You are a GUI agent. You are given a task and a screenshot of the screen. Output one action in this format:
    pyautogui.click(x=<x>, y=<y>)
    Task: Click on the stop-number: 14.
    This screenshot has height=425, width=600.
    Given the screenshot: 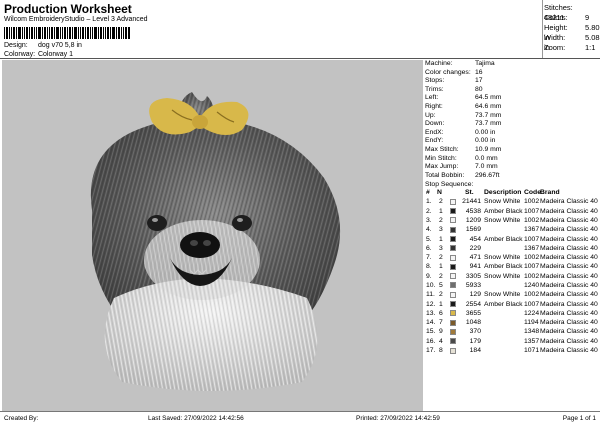 What is the action you would take?
    pyautogui.click(x=431, y=323)
    